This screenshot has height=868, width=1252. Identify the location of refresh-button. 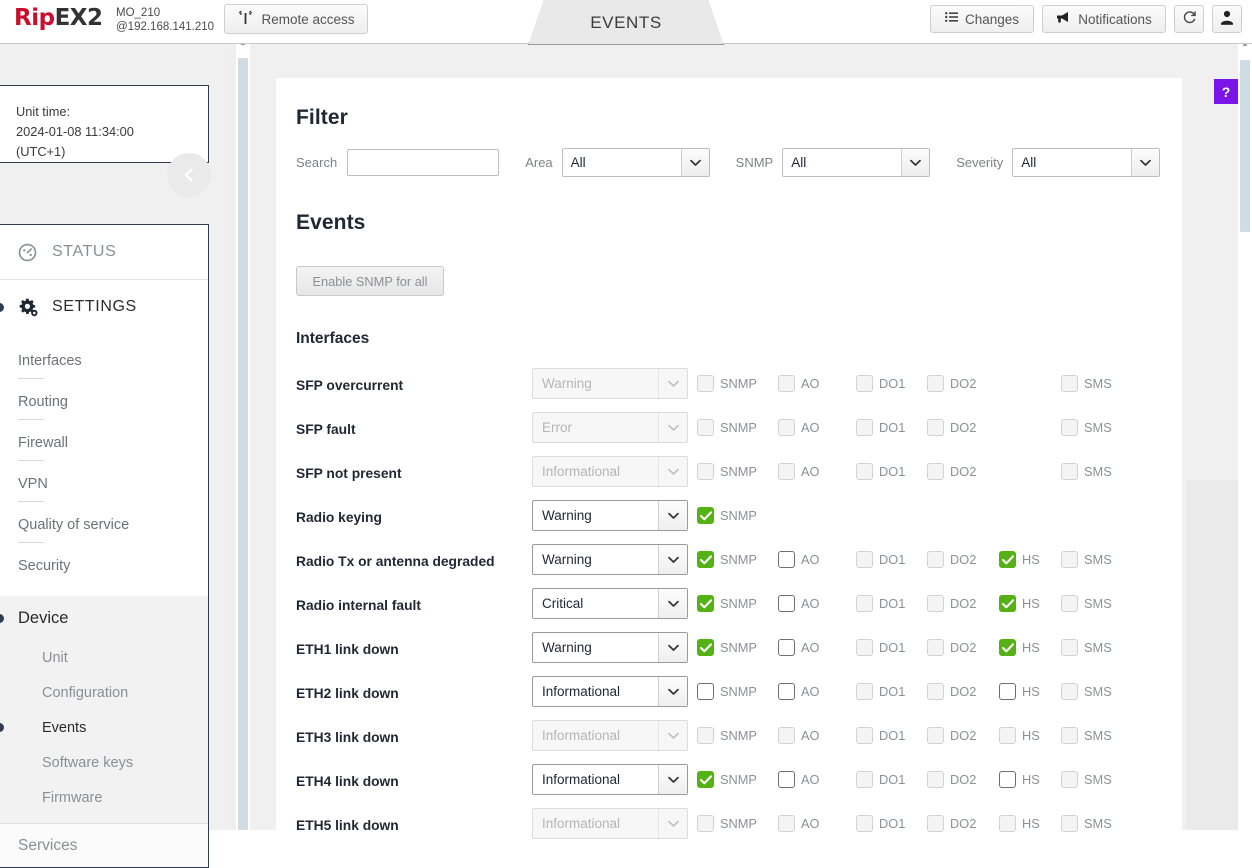
(1189, 19).